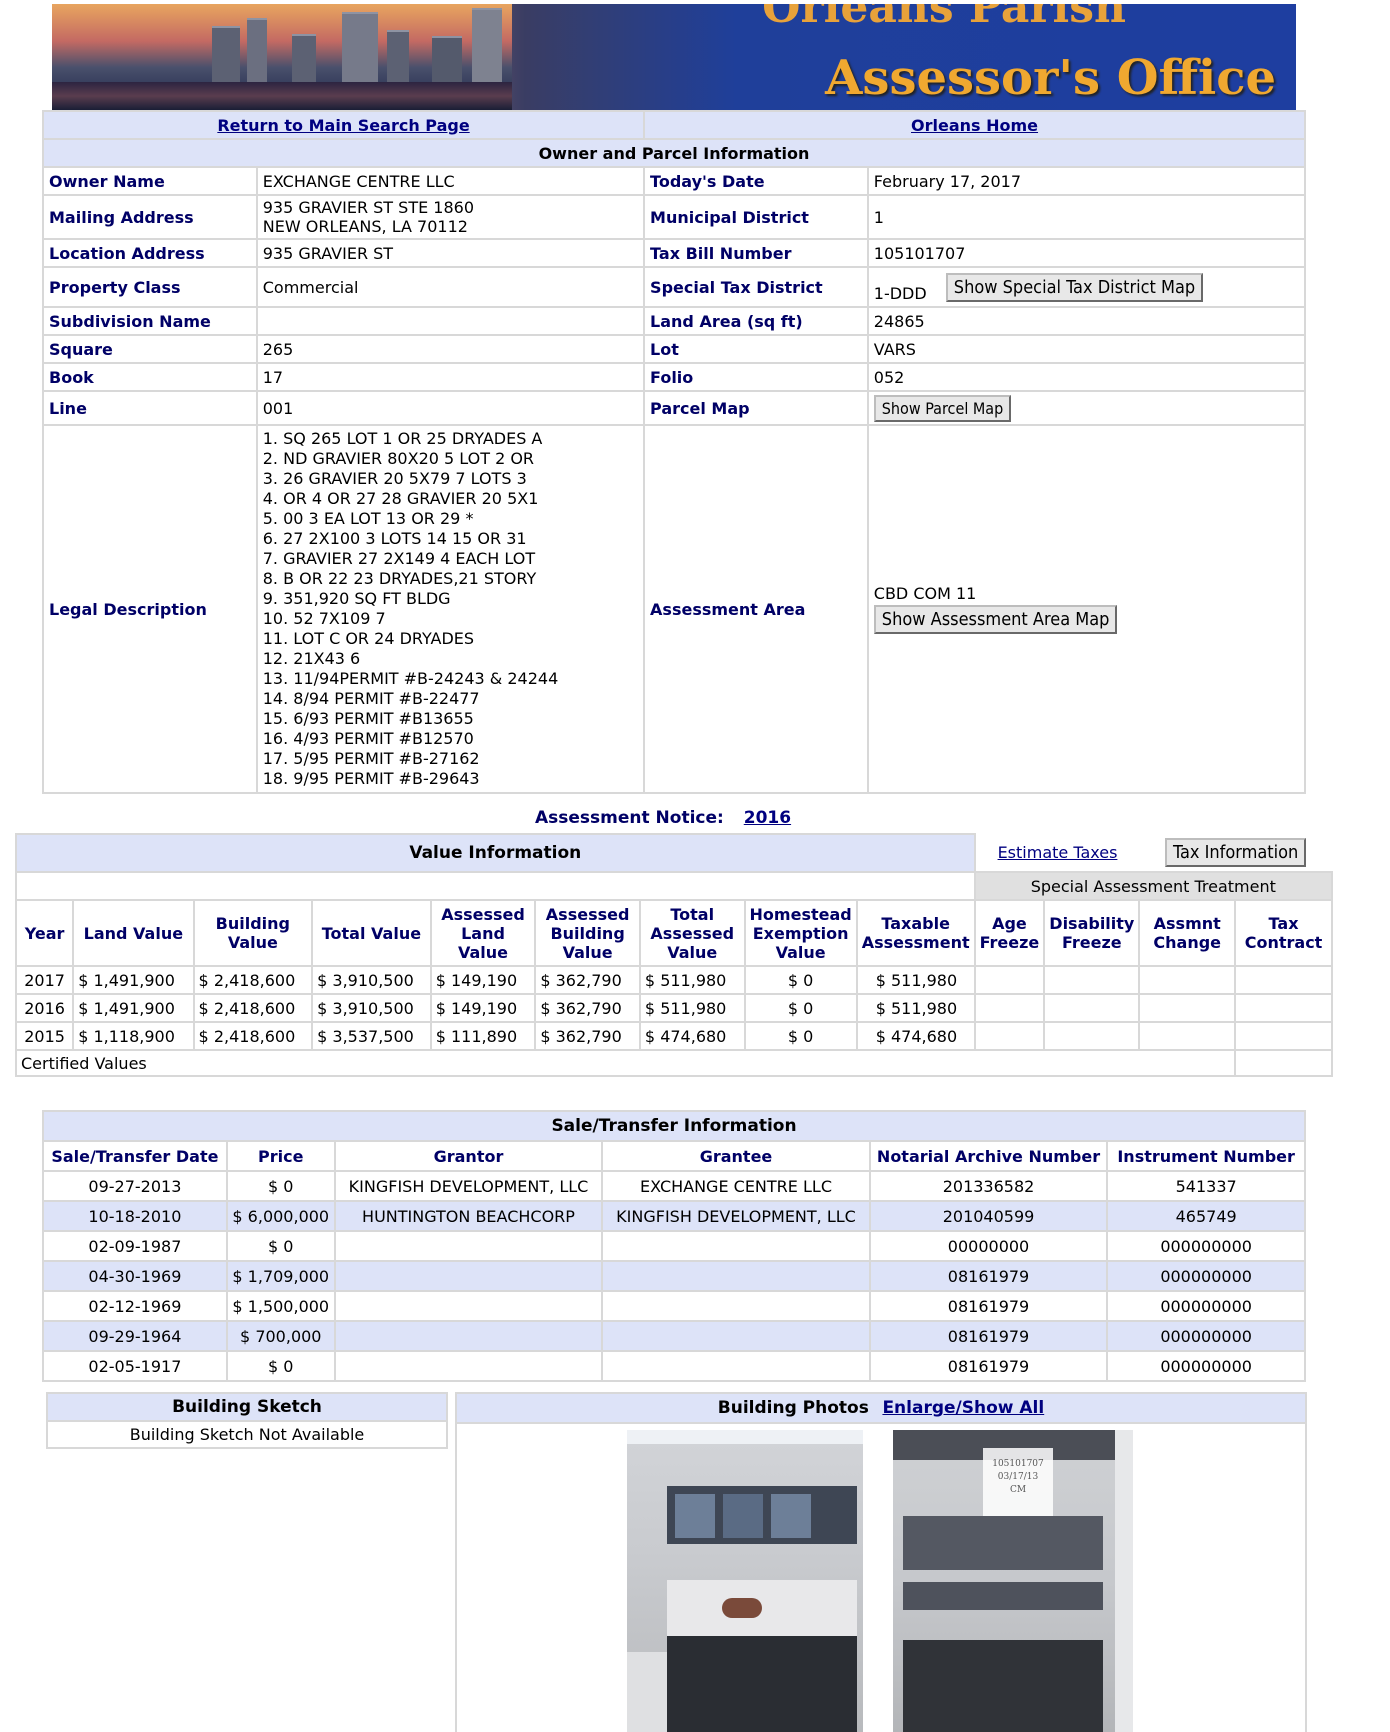 The height and width of the screenshot is (1732, 1390). I want to click on owner-name-label: Owner Name, so click(150, 181).